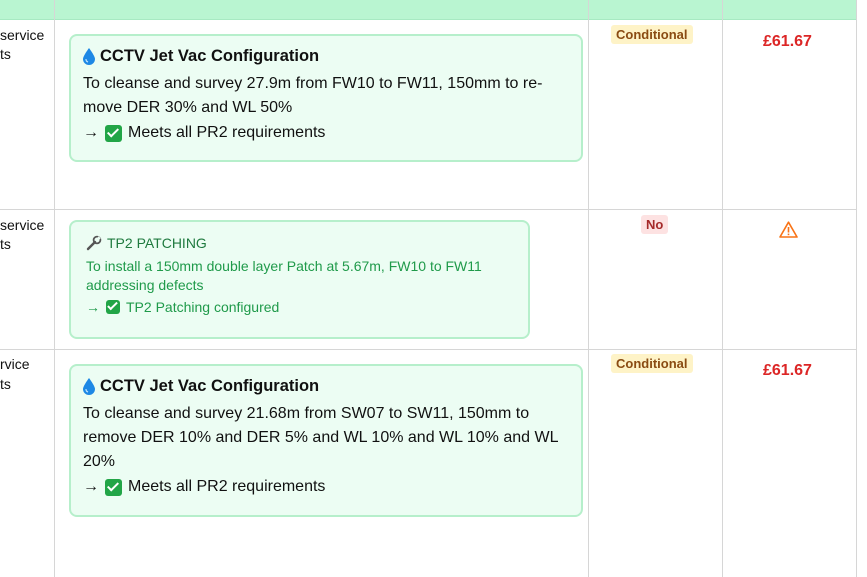 The width and height of the screenshot is (867, 577). I want to click on card-title-label: TP2 PATCHING, so click(157, 243).